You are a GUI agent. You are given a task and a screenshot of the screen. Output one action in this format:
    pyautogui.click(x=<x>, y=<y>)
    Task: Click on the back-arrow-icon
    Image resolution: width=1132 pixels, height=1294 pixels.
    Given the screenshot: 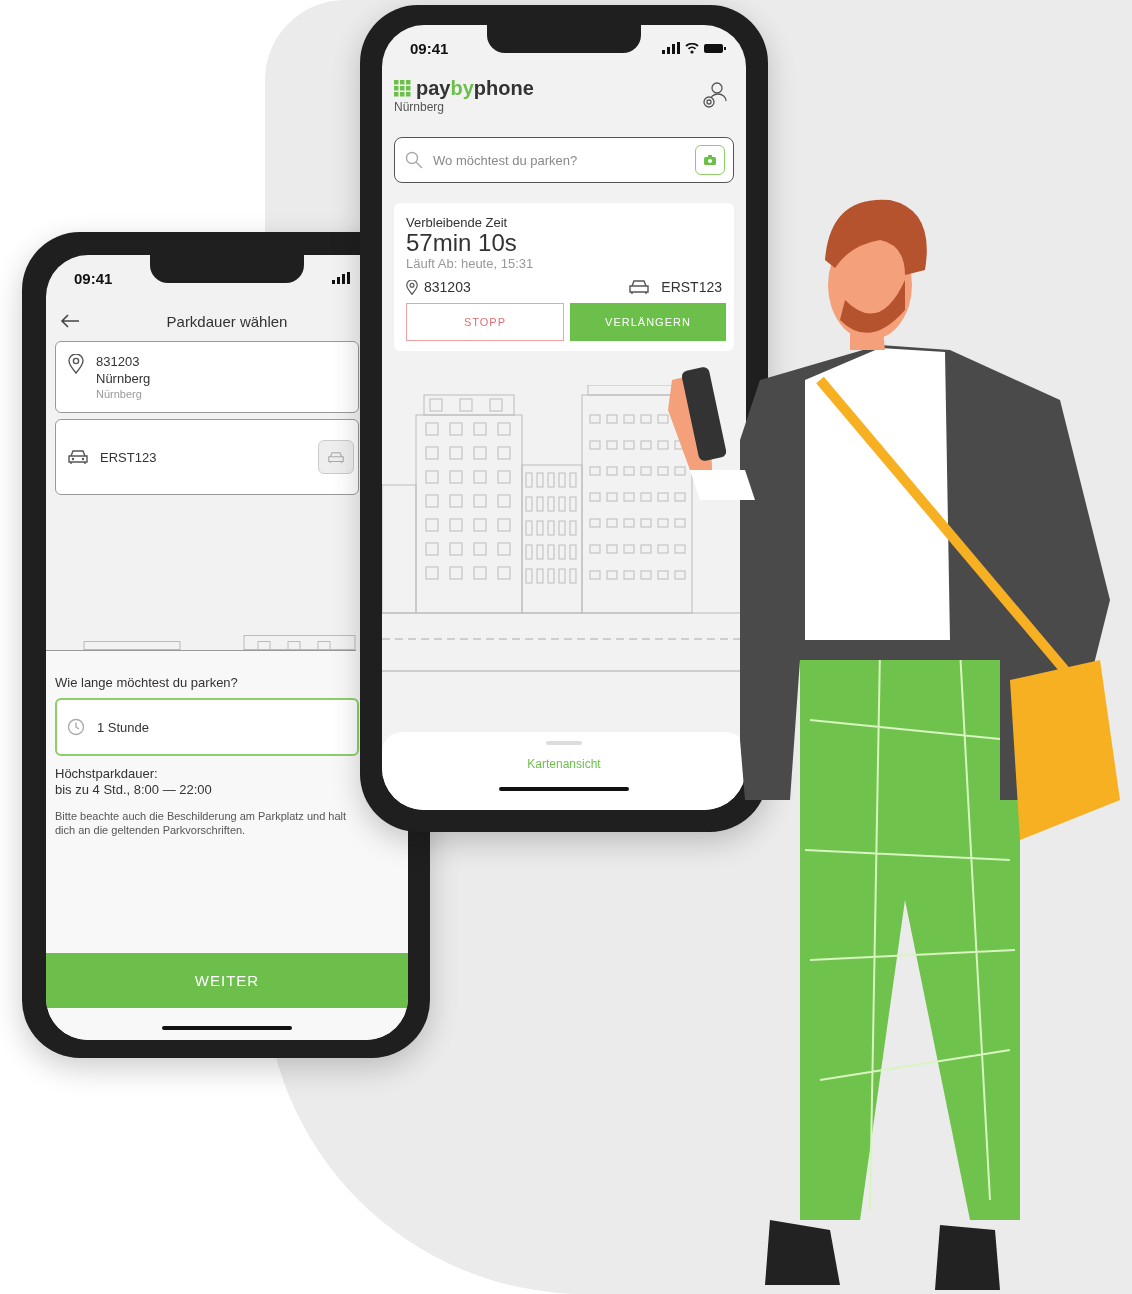 What is the action you would take?
    pyautogui.click(x=70, y=321)
    